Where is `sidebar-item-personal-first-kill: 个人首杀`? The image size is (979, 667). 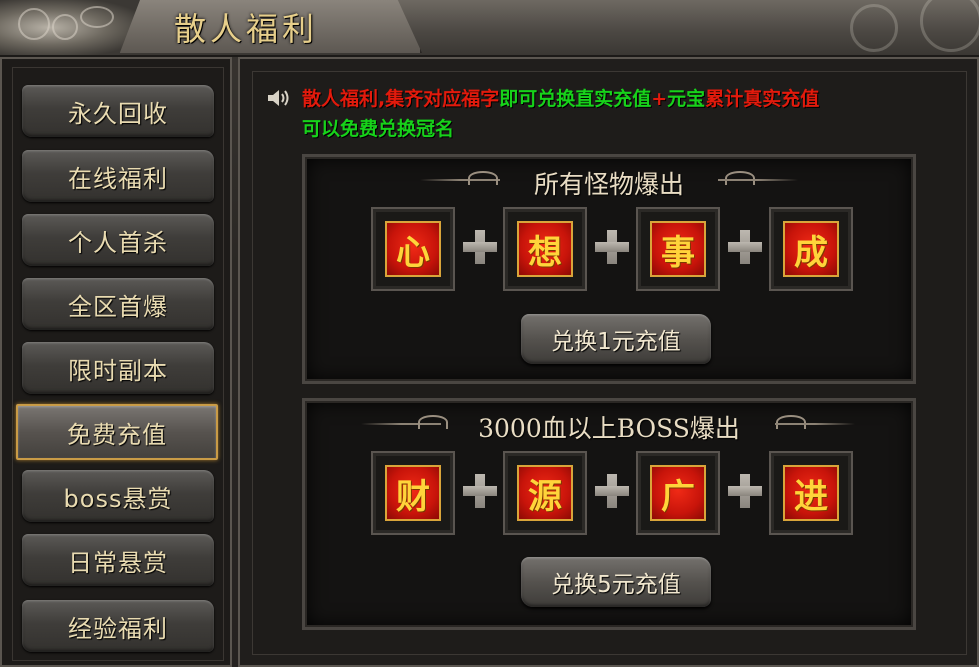 sidebar-item-personal-first-kill: 个人首杀 is located at coordinates (118, 240).